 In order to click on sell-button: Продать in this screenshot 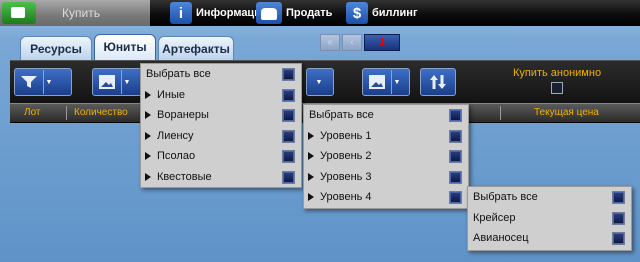, I will do `click(292, 13)`.